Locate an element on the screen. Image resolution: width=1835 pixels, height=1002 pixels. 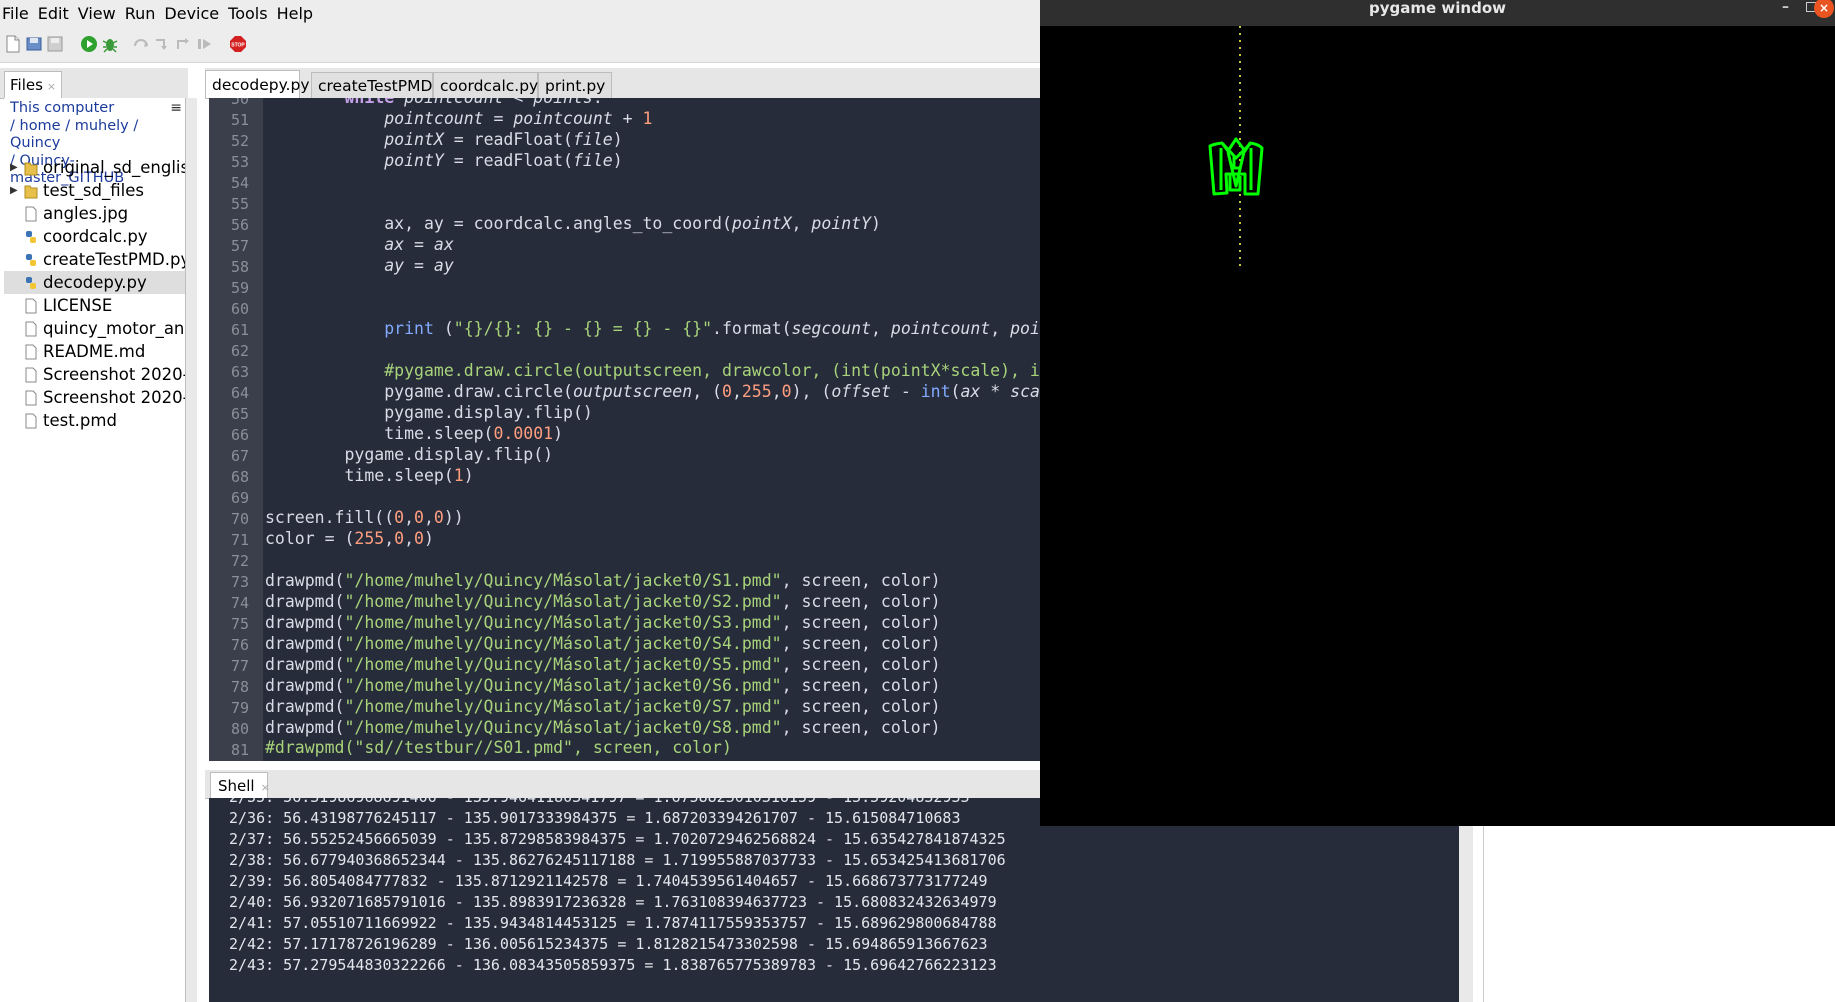
code-line-69: screen.fill((0,0,0)) is located at coordinates (364, 517).